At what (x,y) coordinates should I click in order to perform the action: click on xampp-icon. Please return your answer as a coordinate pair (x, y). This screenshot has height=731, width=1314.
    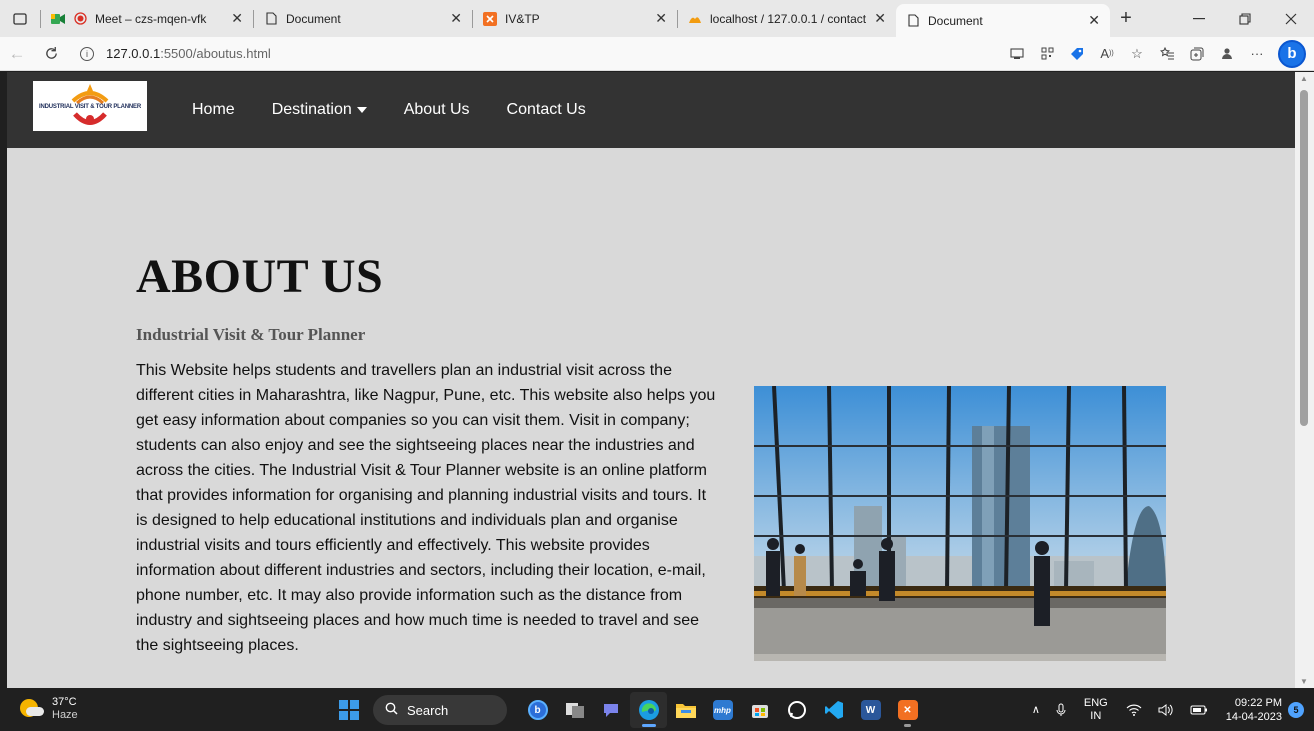
    Looking at the image, I should click on (490, 18).